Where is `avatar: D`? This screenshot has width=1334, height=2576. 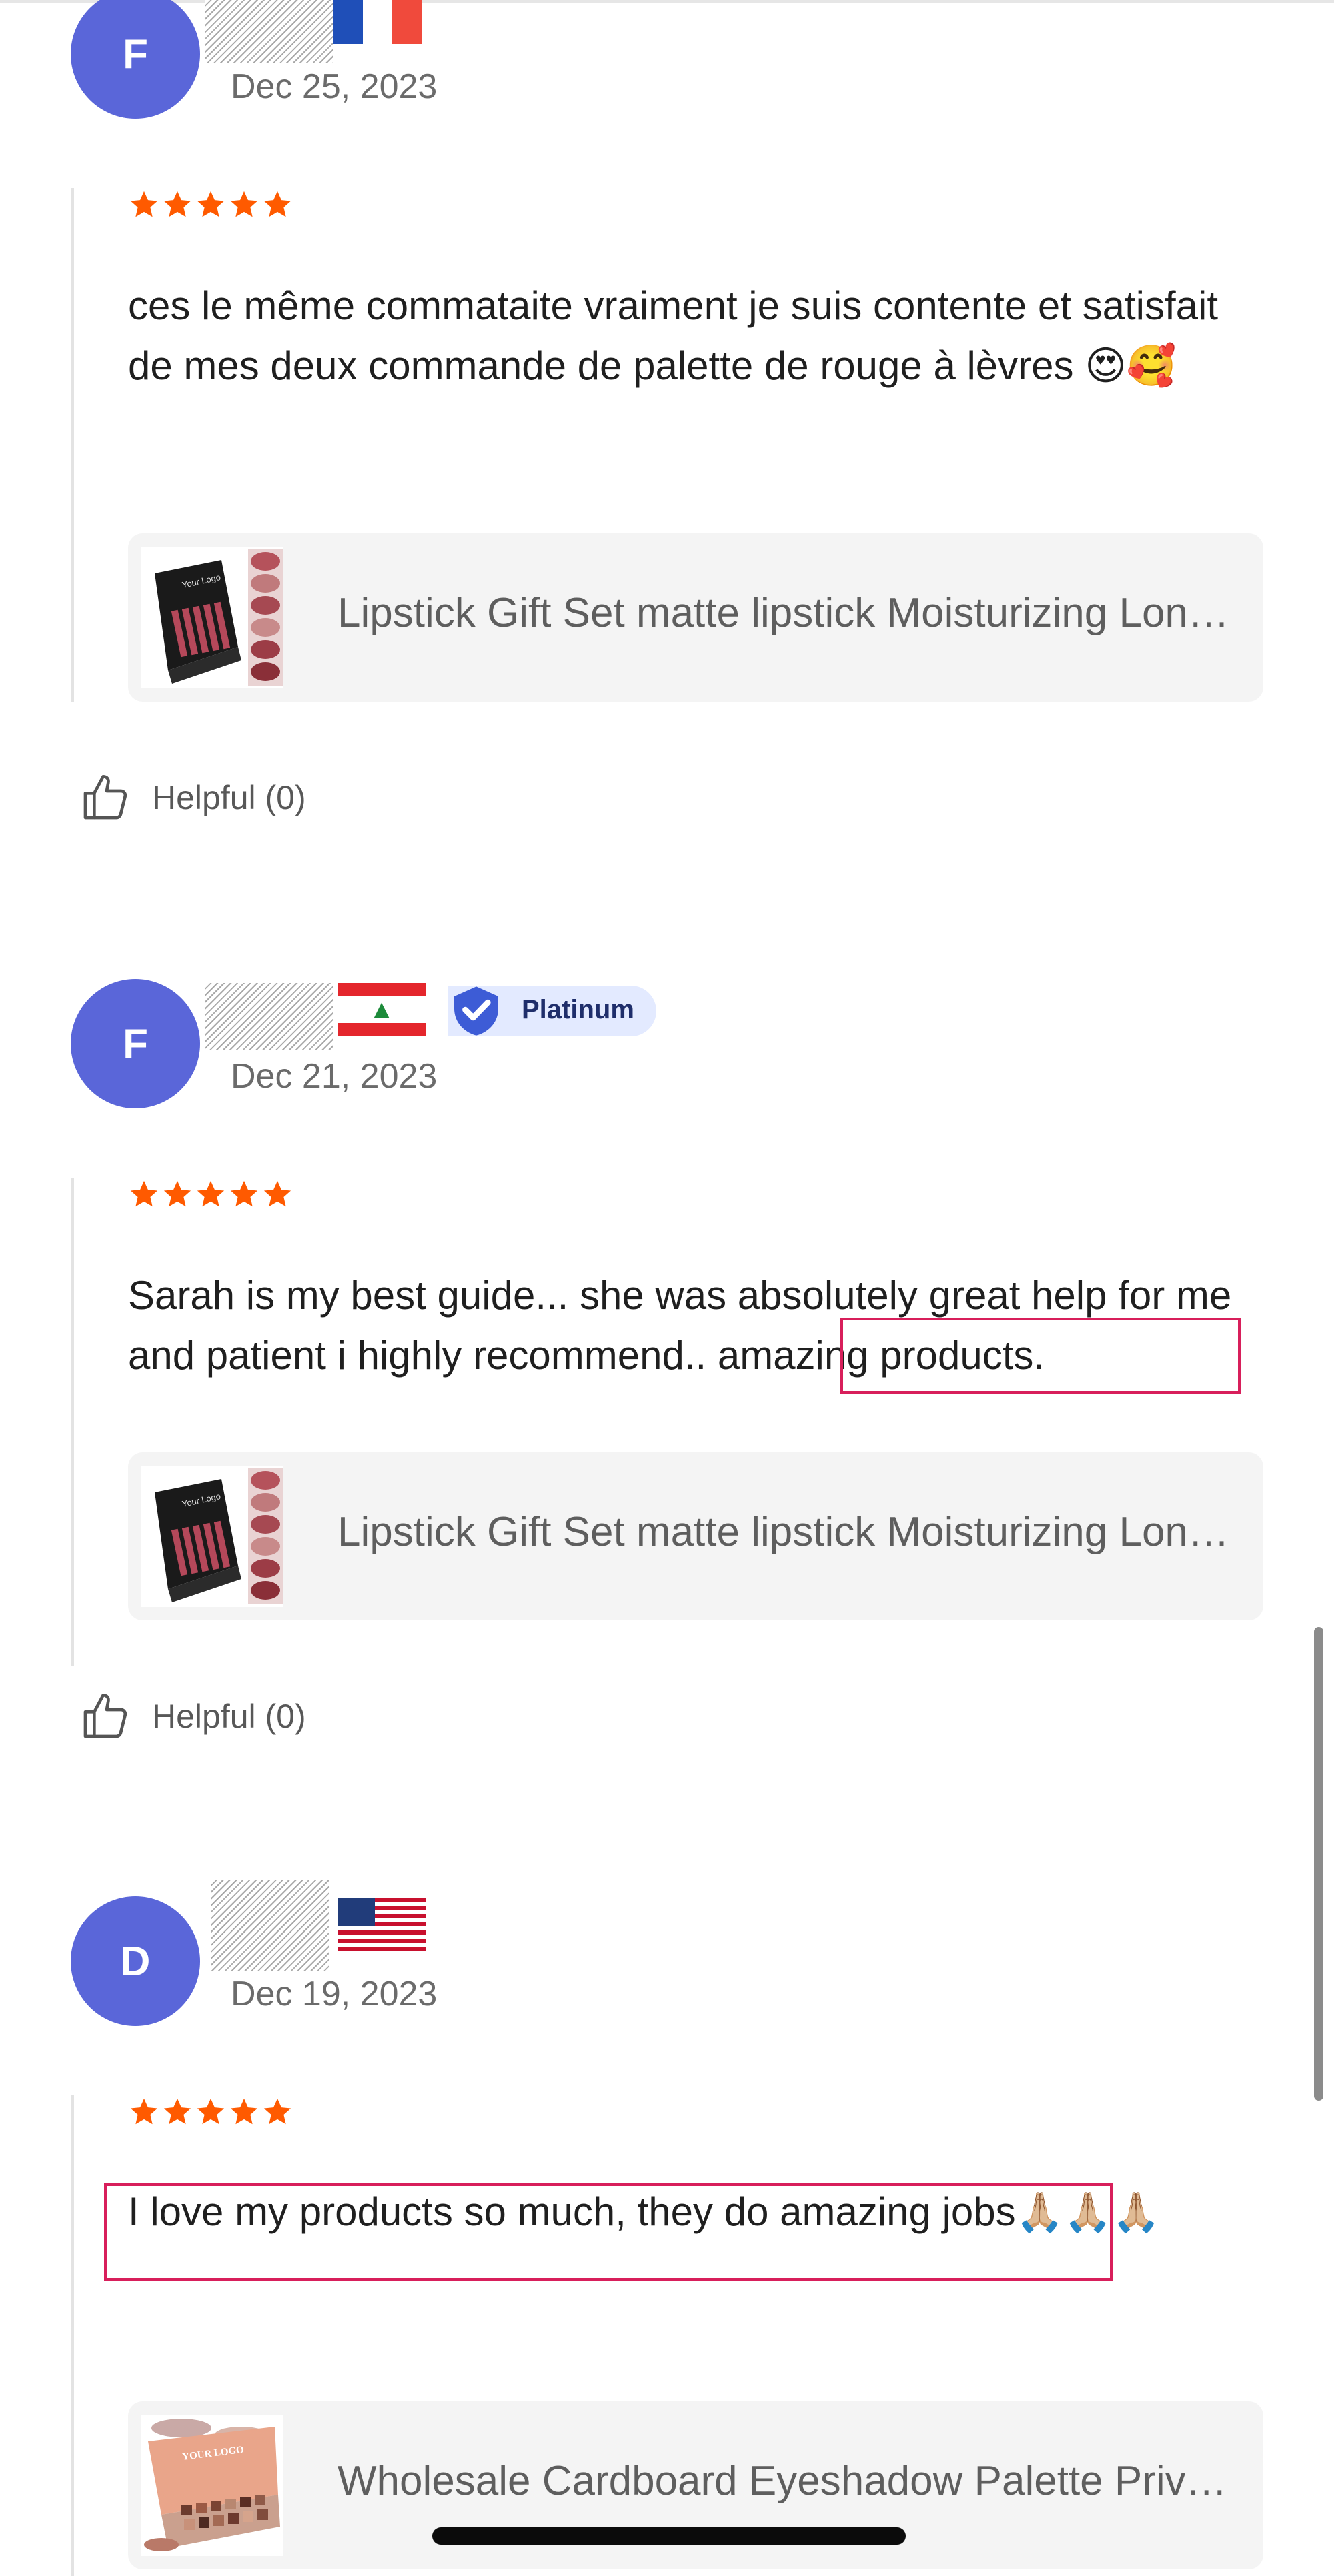
avatar: D is located at coordinates (135, 1961).